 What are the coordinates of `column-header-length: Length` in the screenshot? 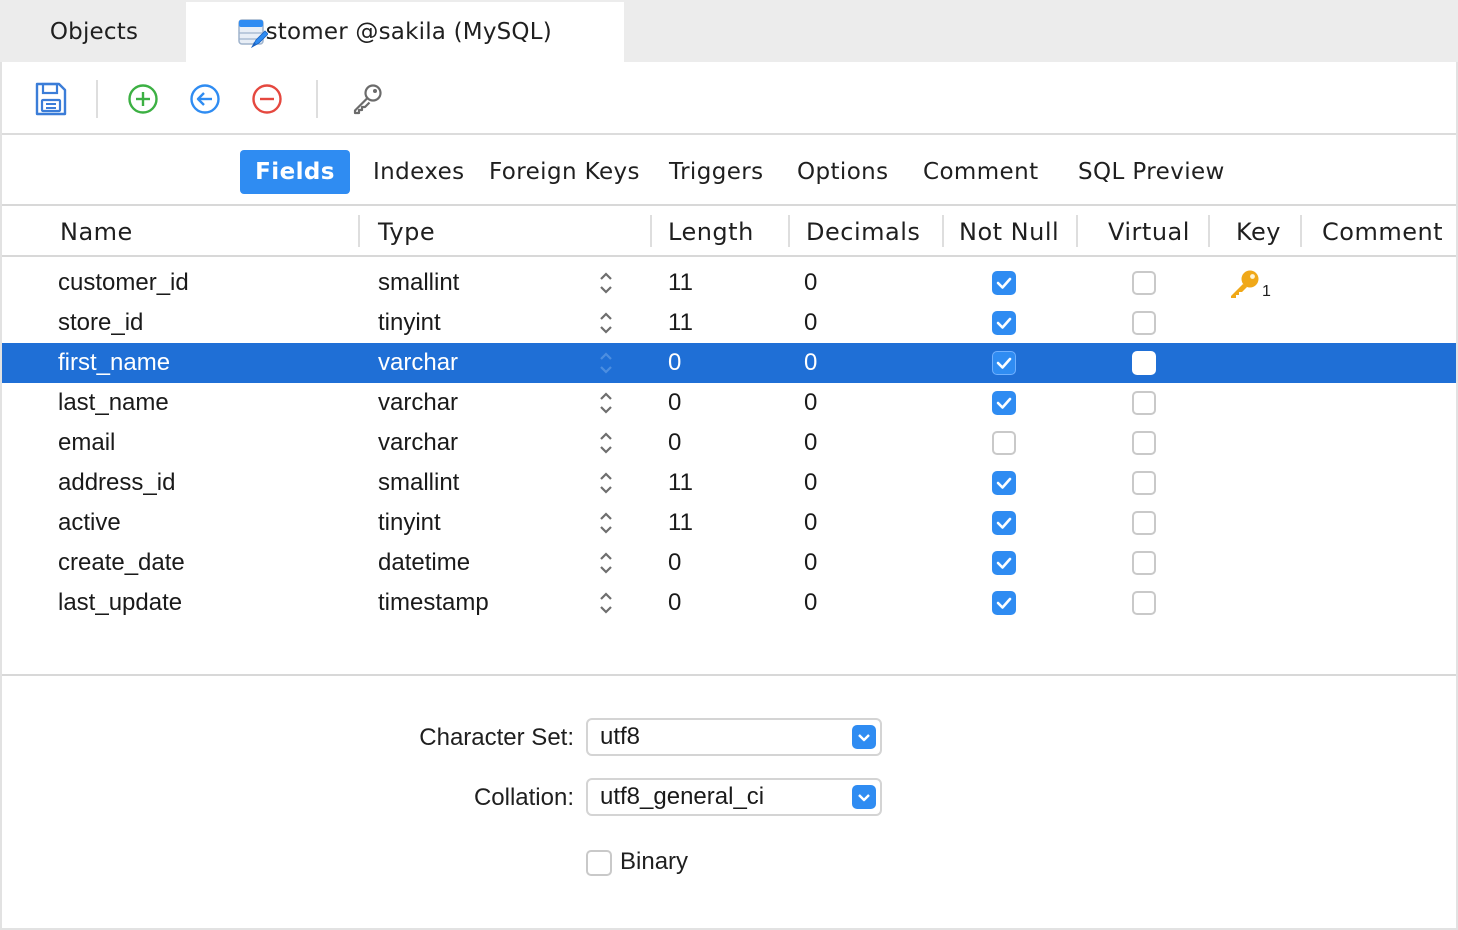 It's located at (711, 232).